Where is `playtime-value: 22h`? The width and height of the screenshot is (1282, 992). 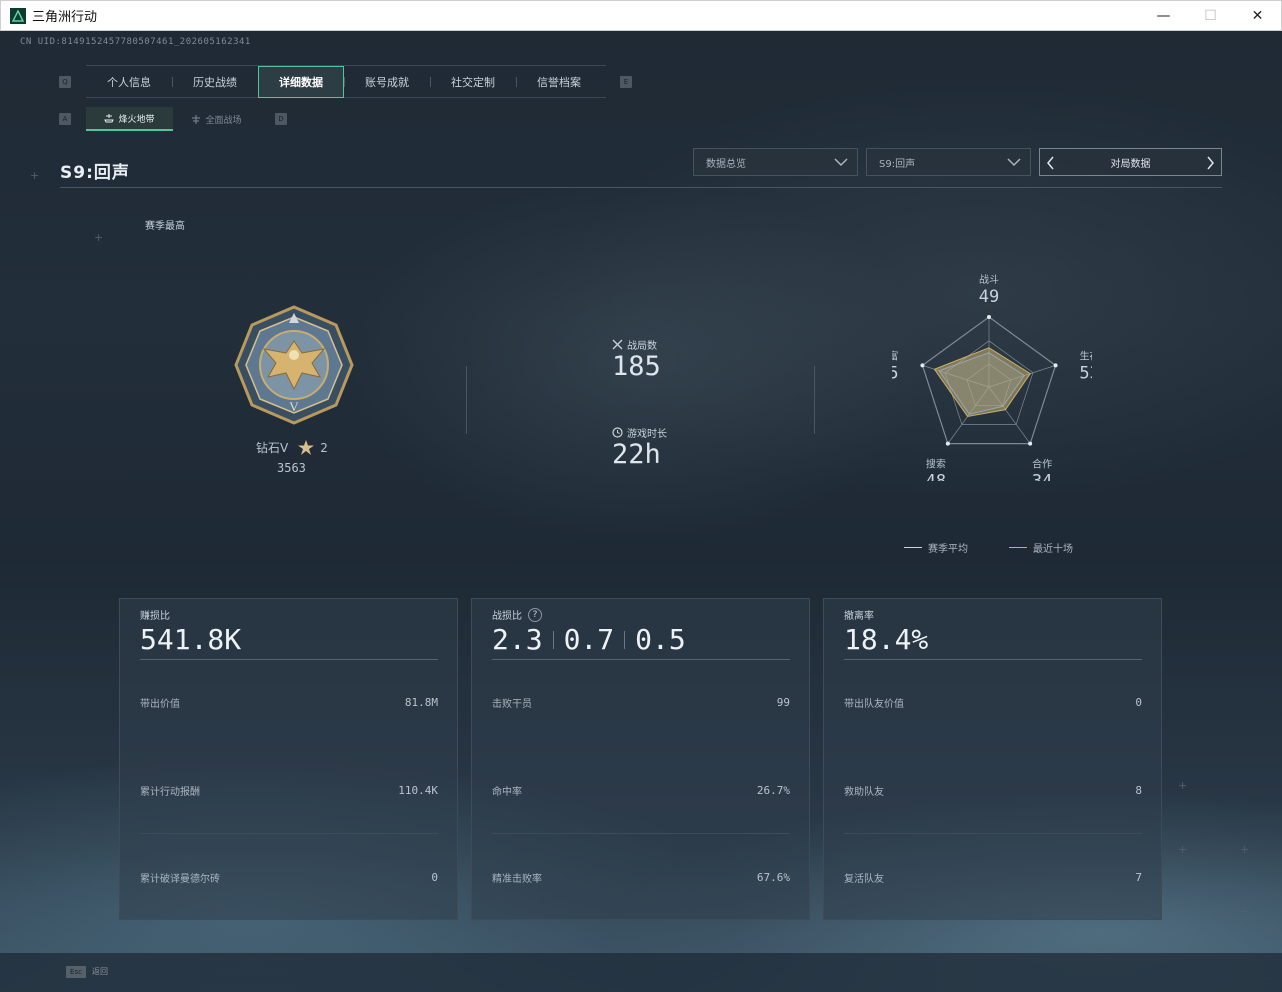 playtime-value: 22h is located at coordinates (636, 454).